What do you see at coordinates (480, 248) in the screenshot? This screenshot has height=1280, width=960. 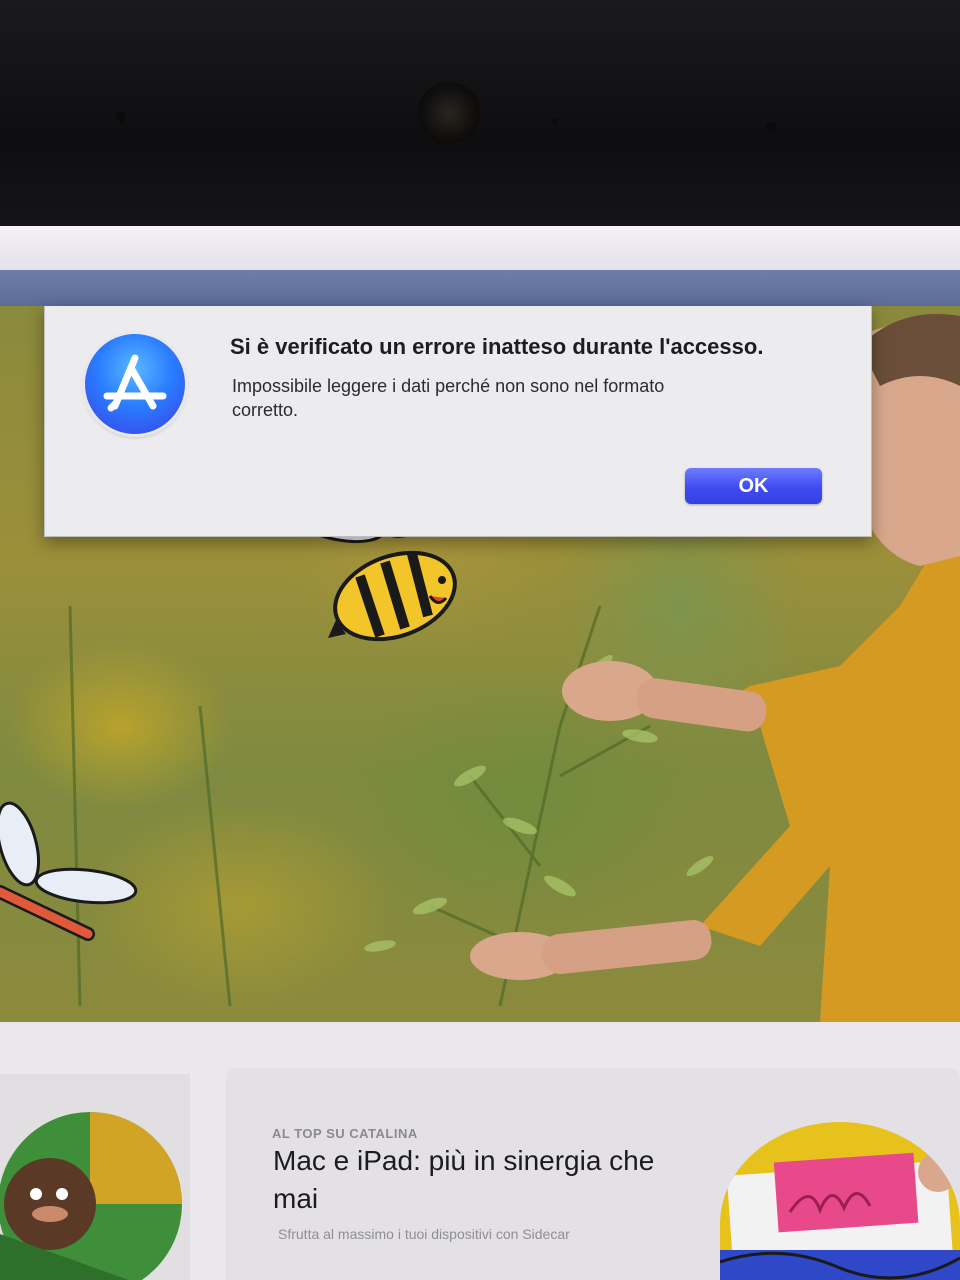 I see `window-toolbar` at bounding box center [480, 248].